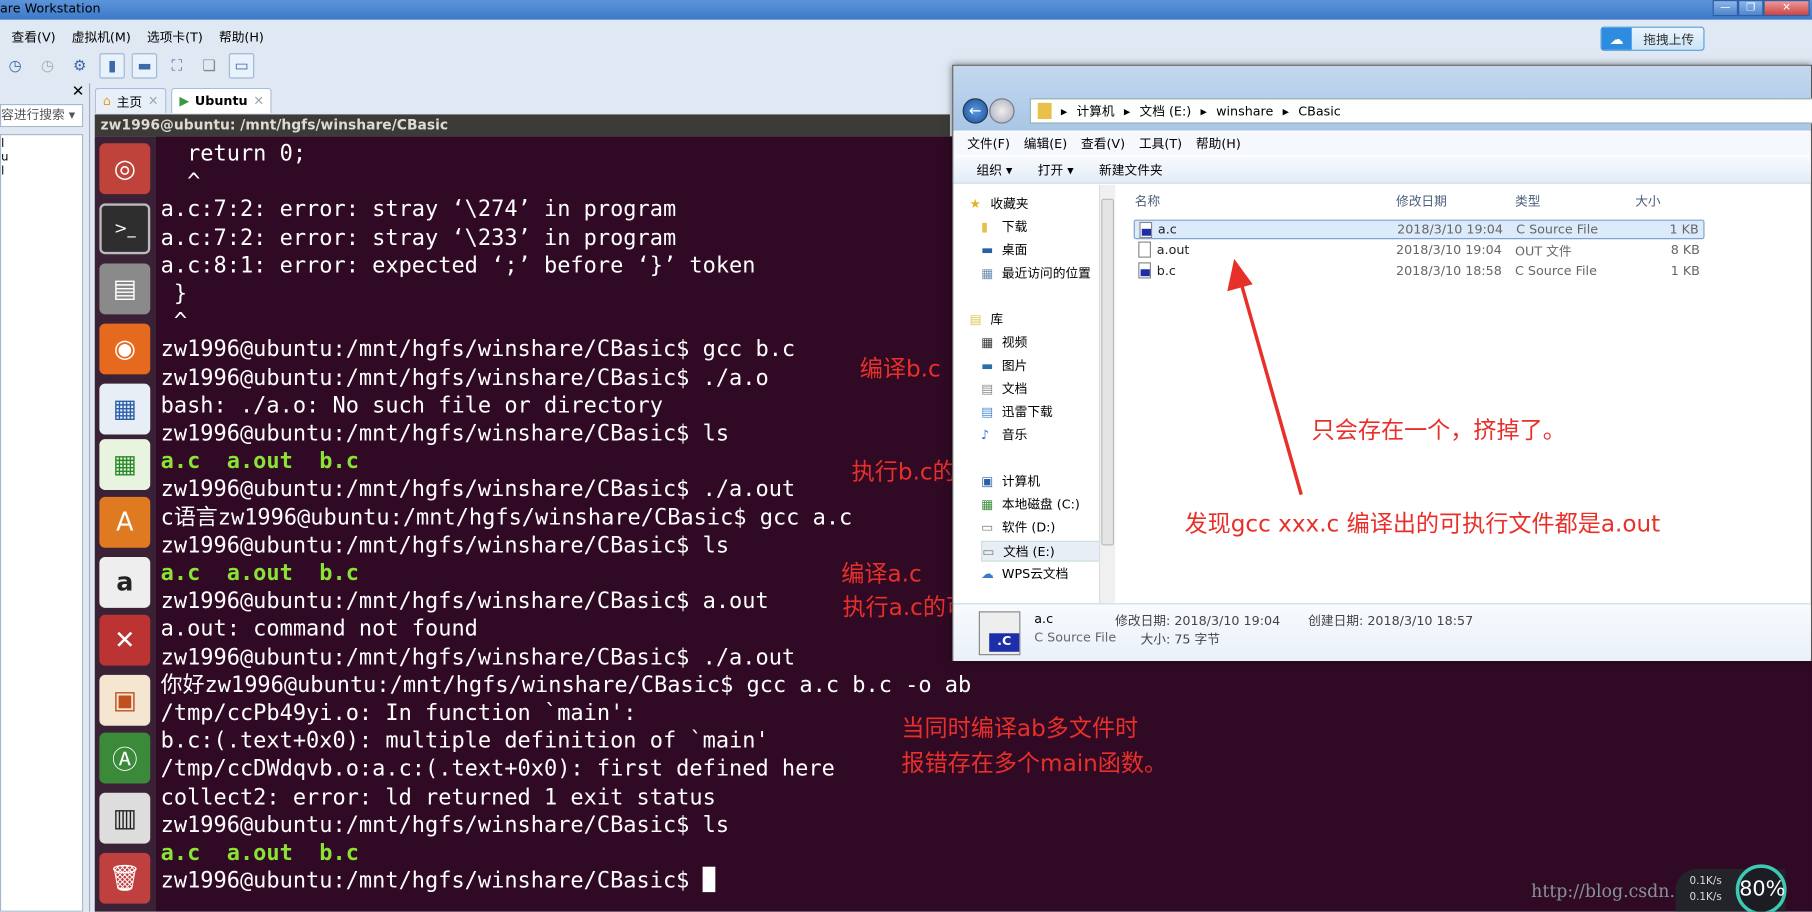 The image size is (1812, 912). I want to click on download-speed: 0.1K/s, so click(1705, 898).